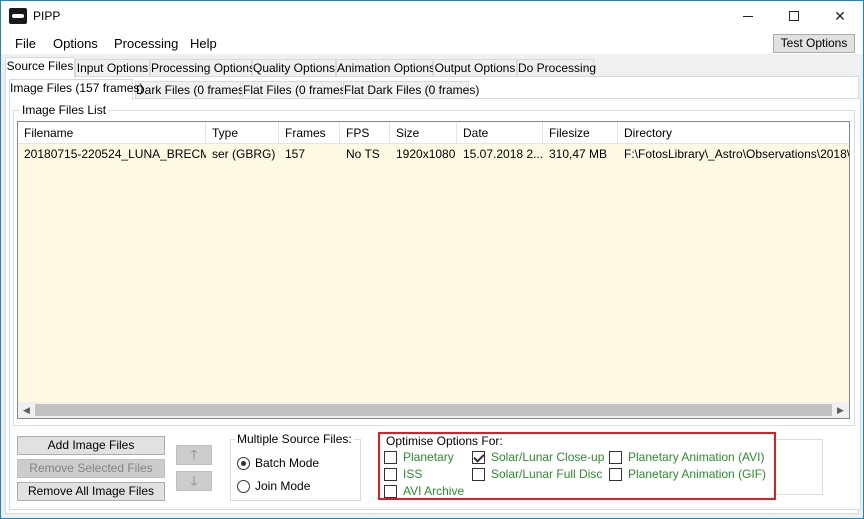 The height and width of the screenshot is (519, 864). I want to click on minimize-button, so click(748, 16).